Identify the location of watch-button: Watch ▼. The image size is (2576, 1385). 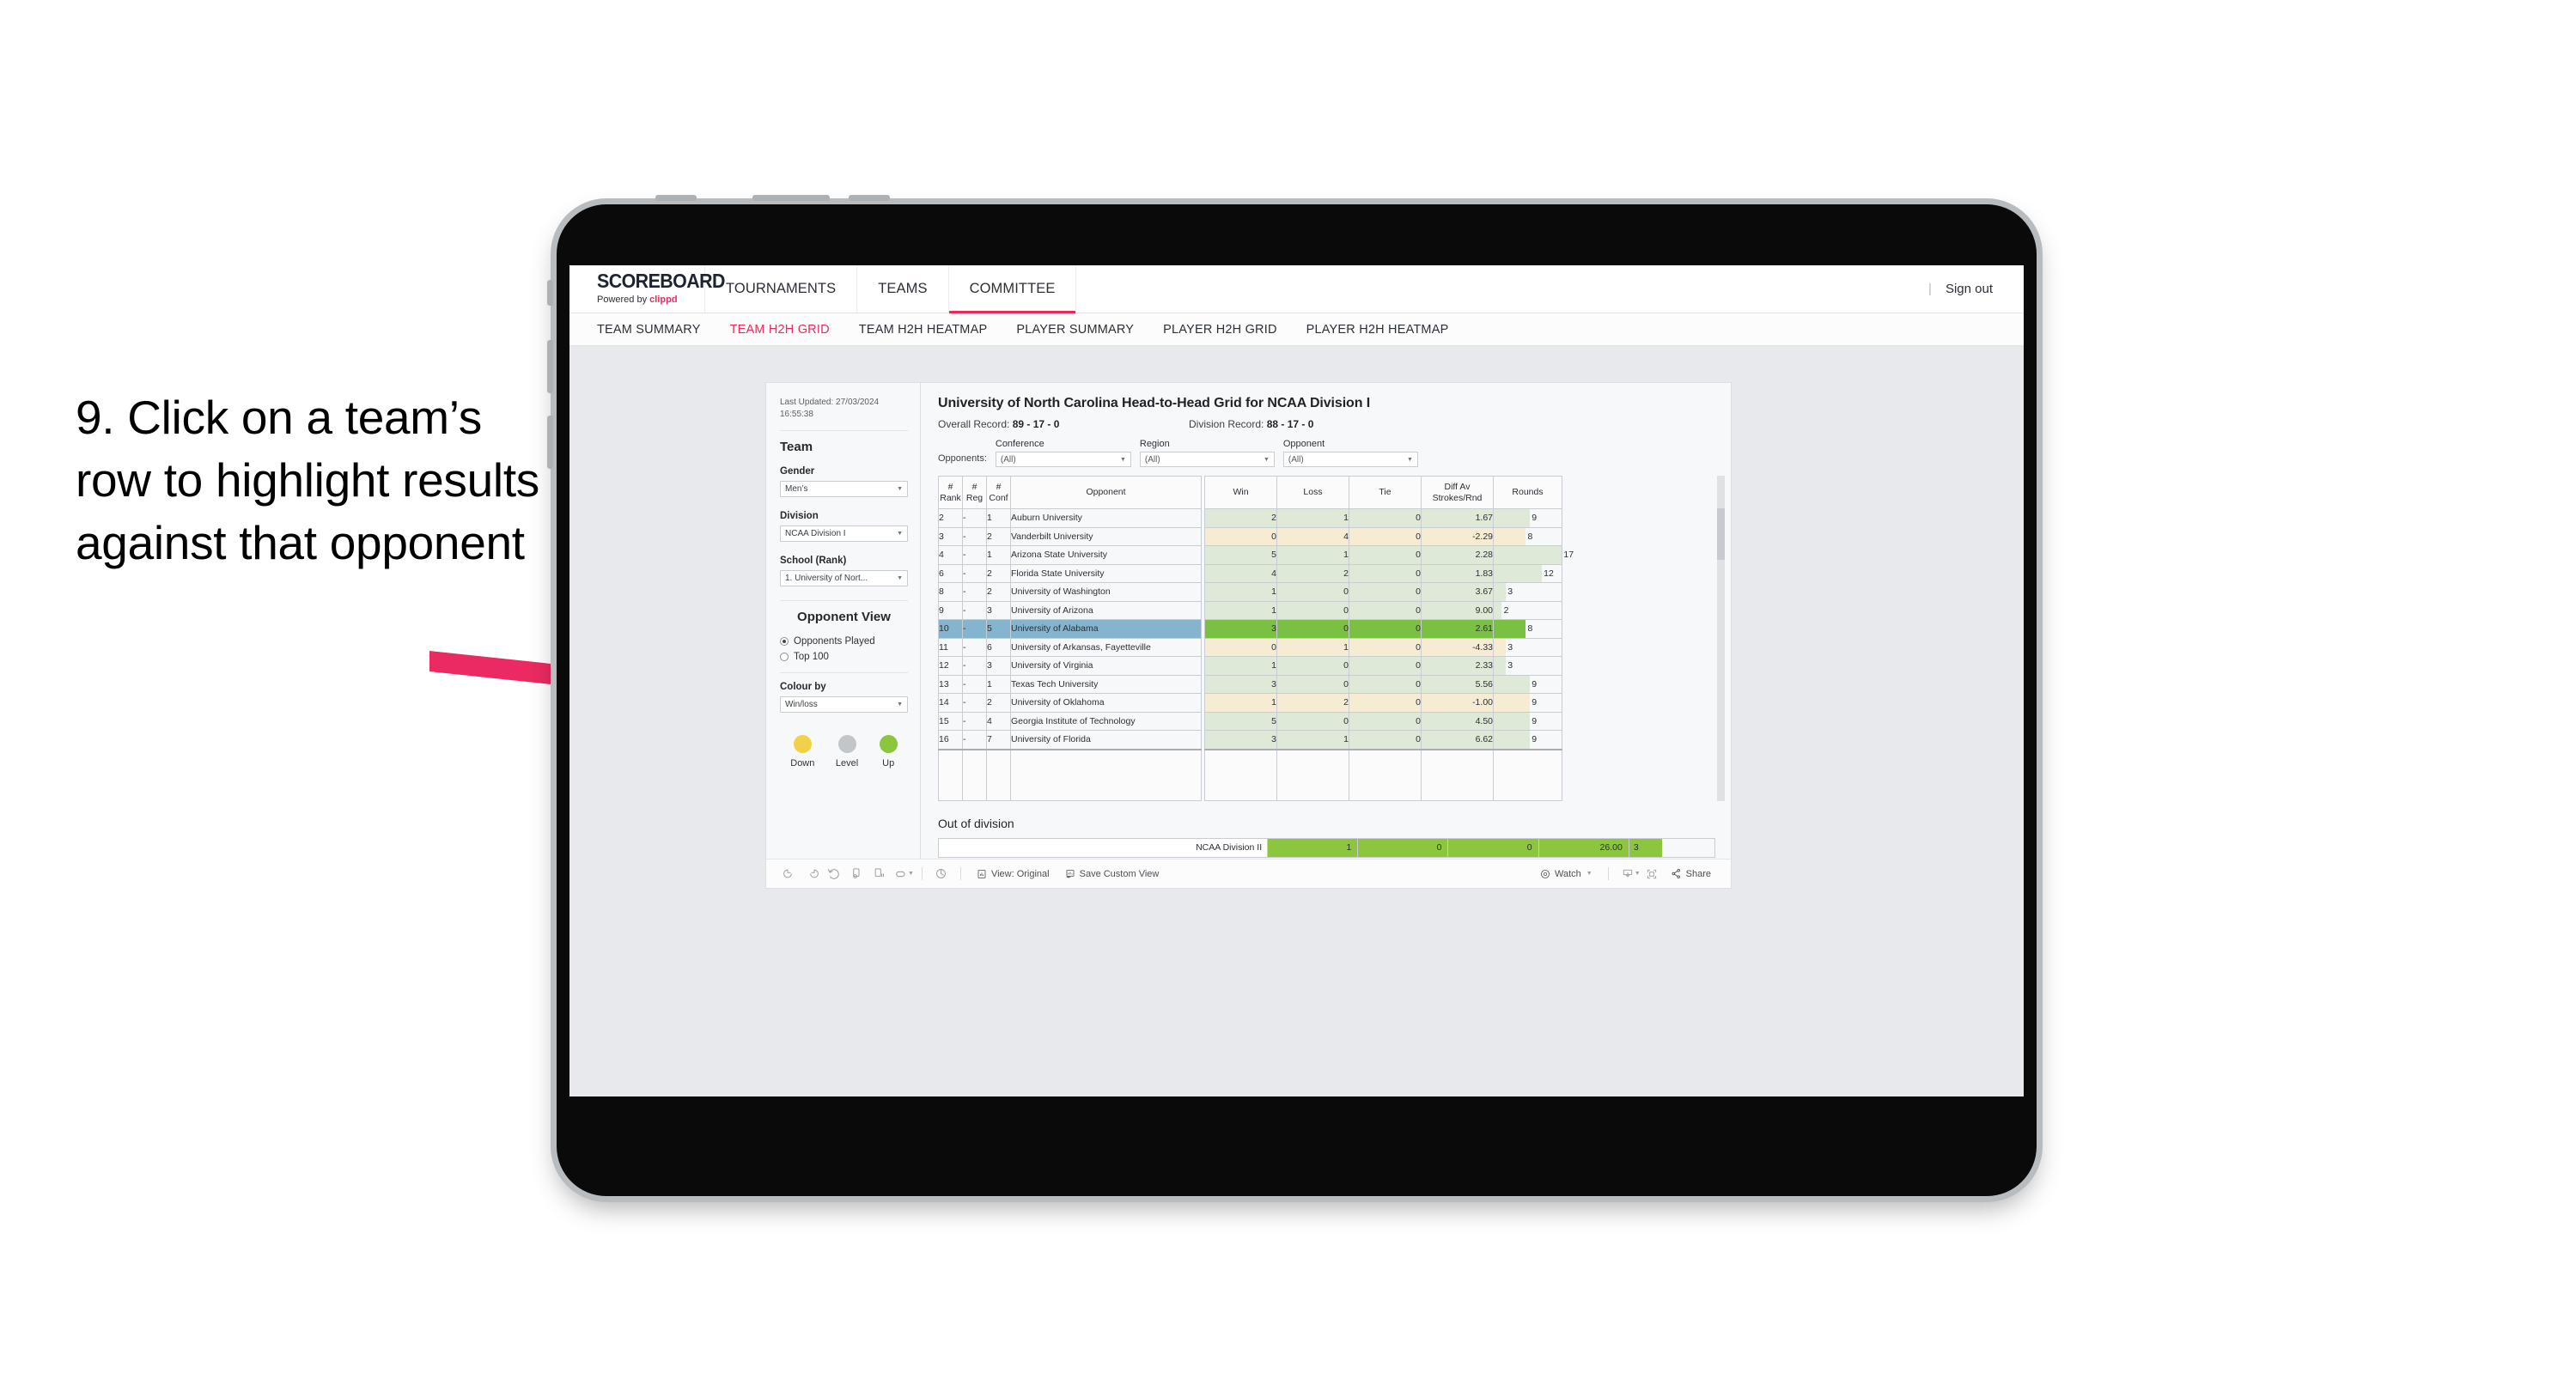
(1566, 874).